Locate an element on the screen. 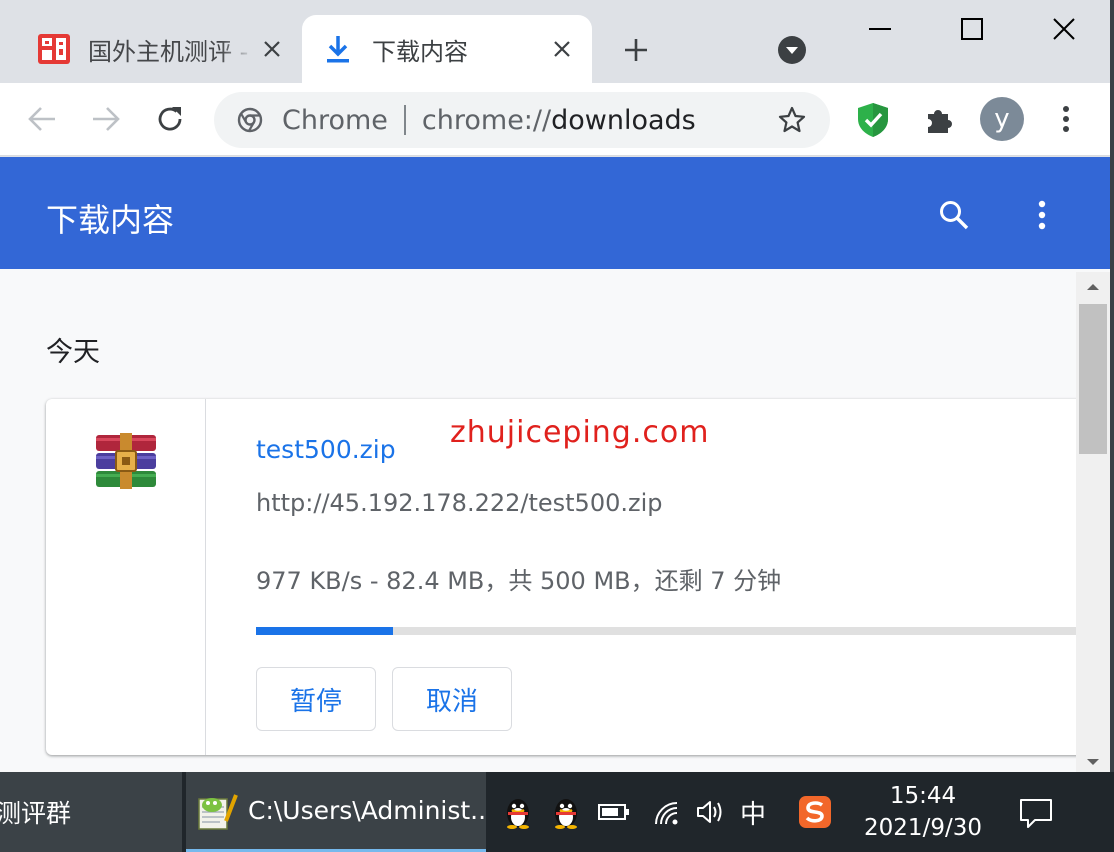 Image resolution: width=1114 pixels, height=852 pixels. bookmark-star-icon is located at coordinates (792, 120).